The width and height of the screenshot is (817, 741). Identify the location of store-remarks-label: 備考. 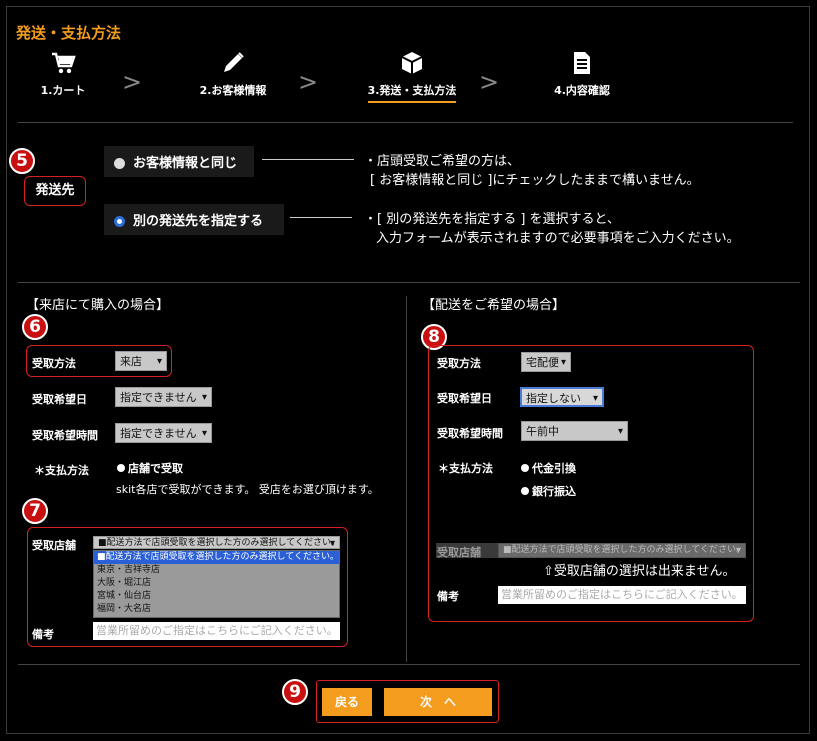
(43, 634).